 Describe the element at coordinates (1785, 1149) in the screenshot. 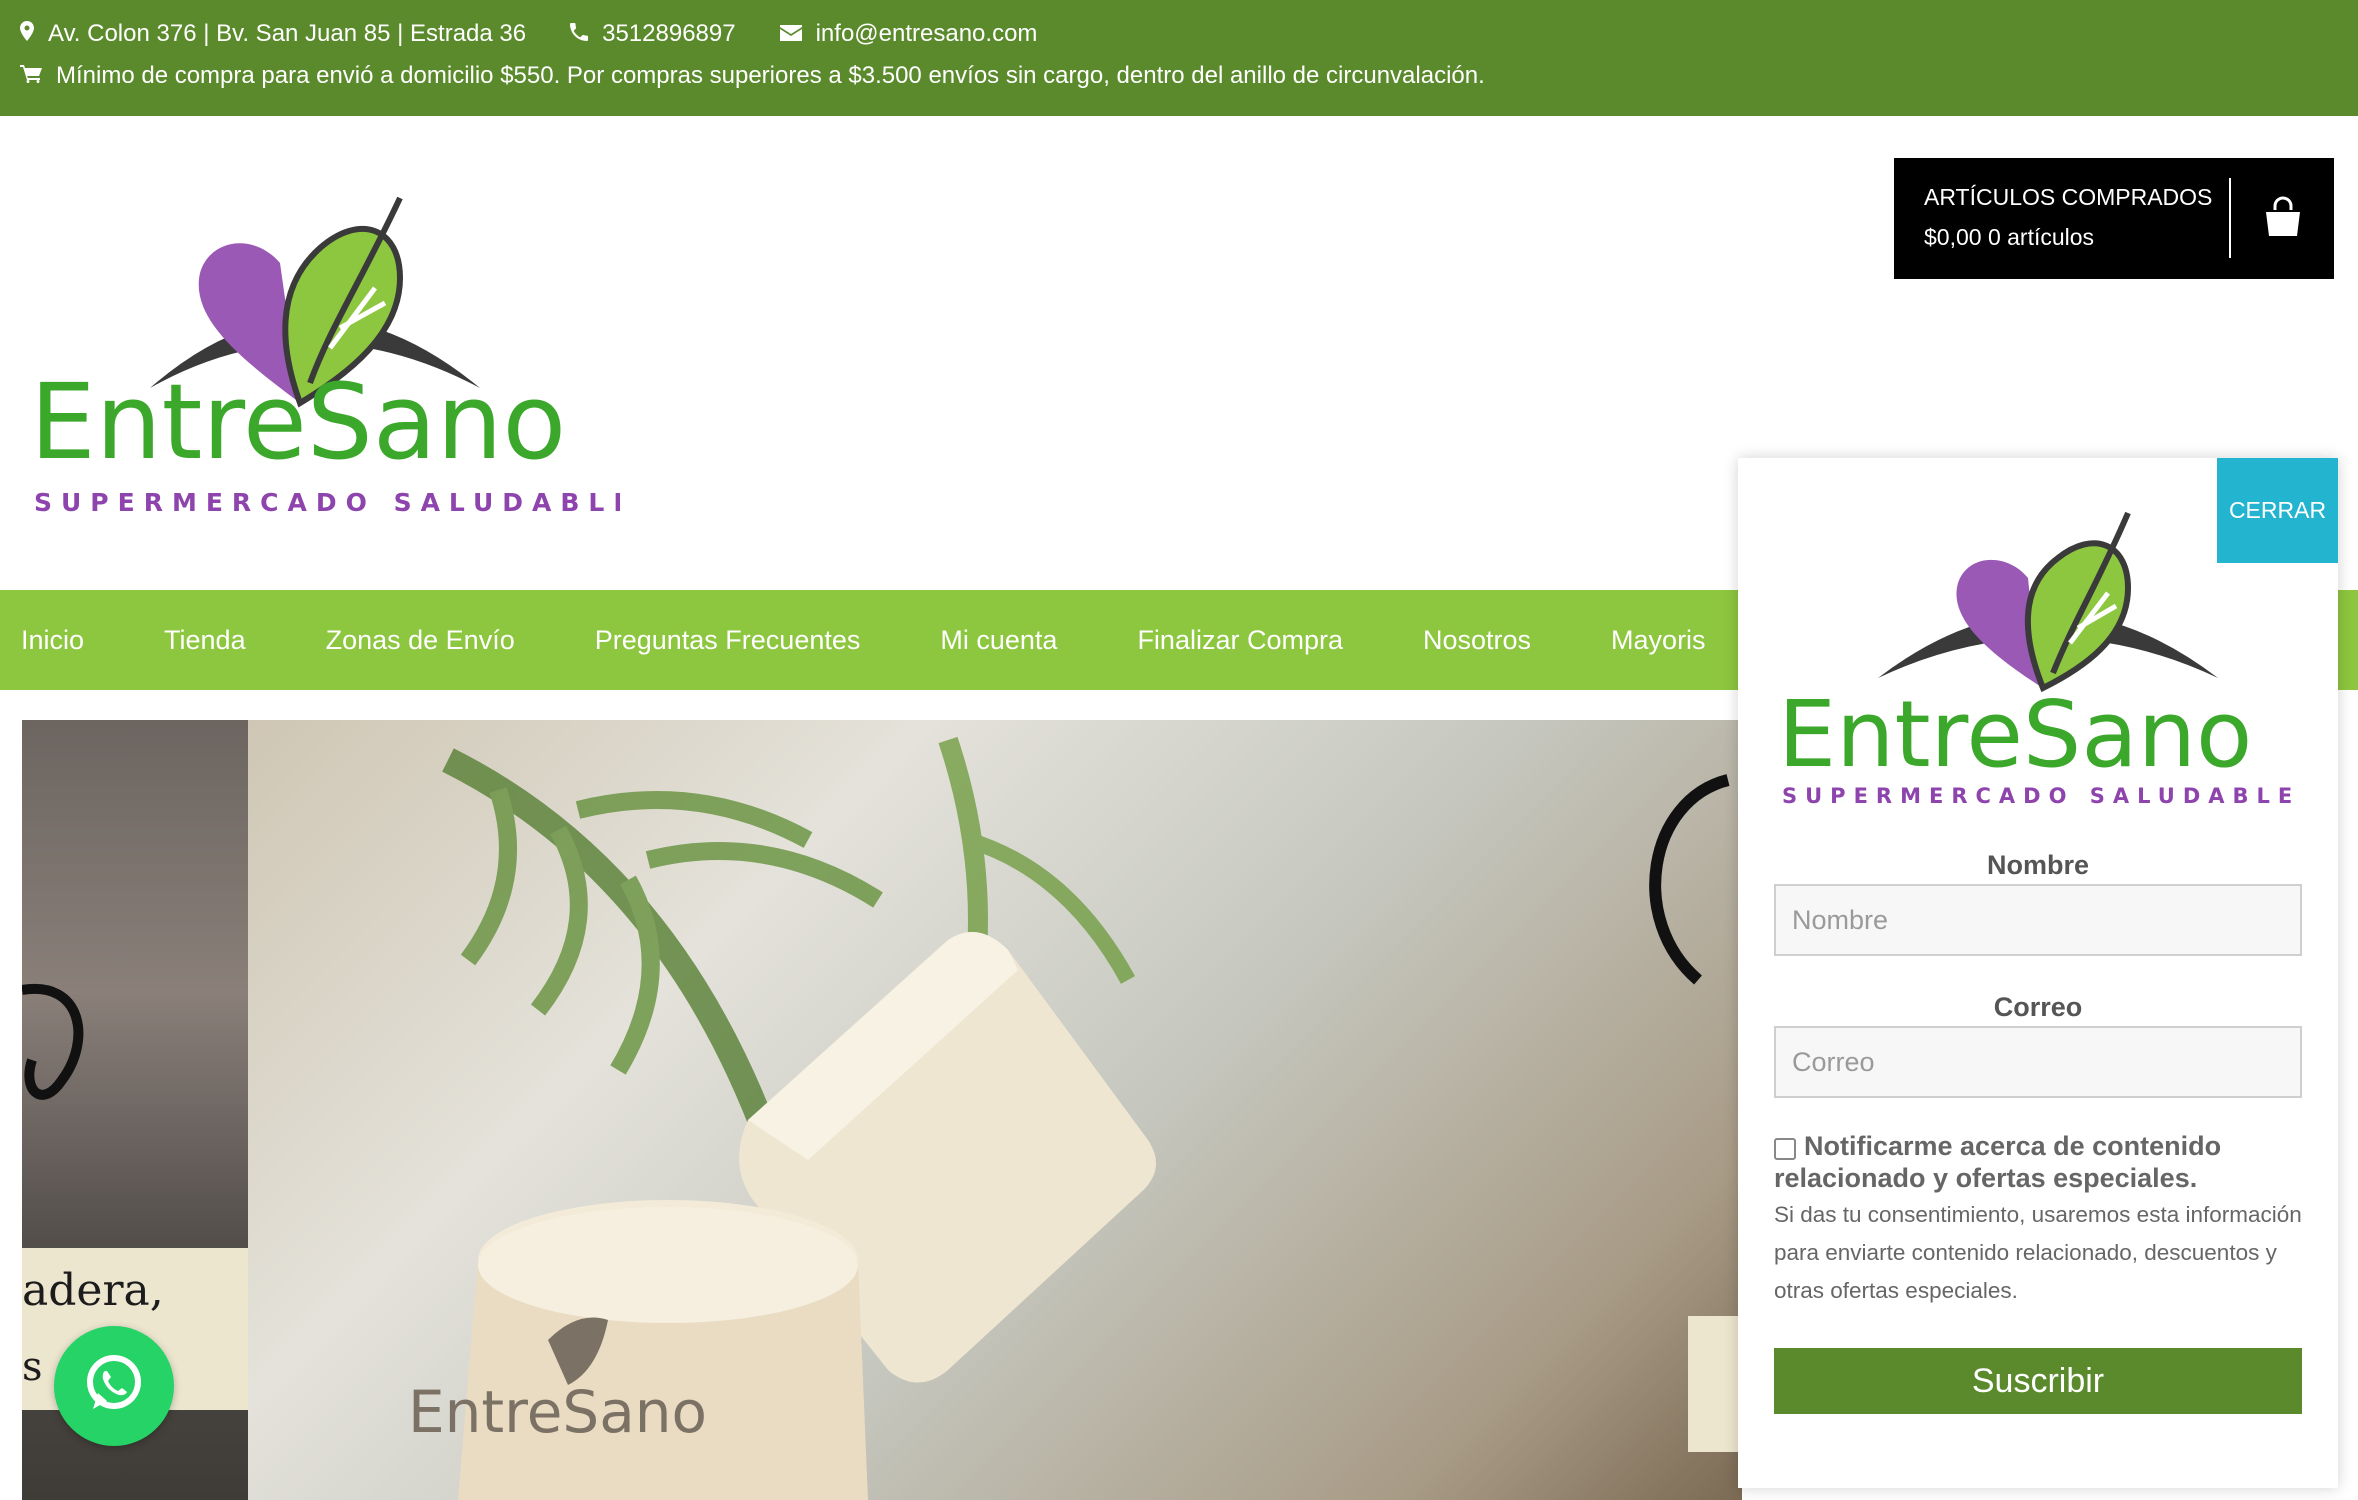

I see `consent-checkbox` at that location.